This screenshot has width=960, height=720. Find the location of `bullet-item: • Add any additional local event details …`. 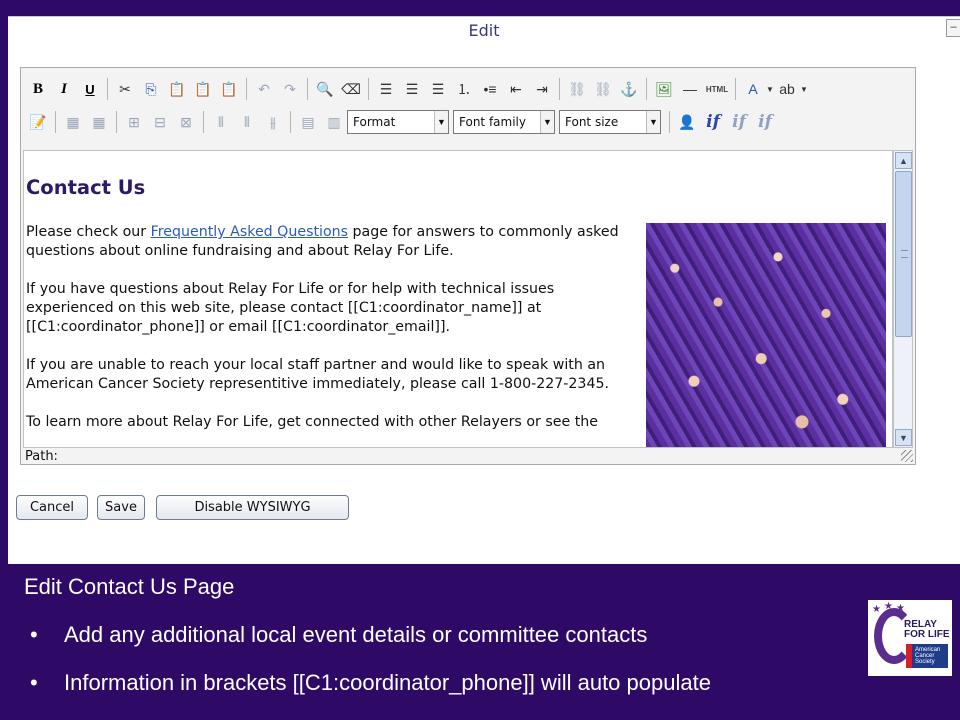

bullet-item: • Add any additional local event details … is located at coordinates (339, 634).